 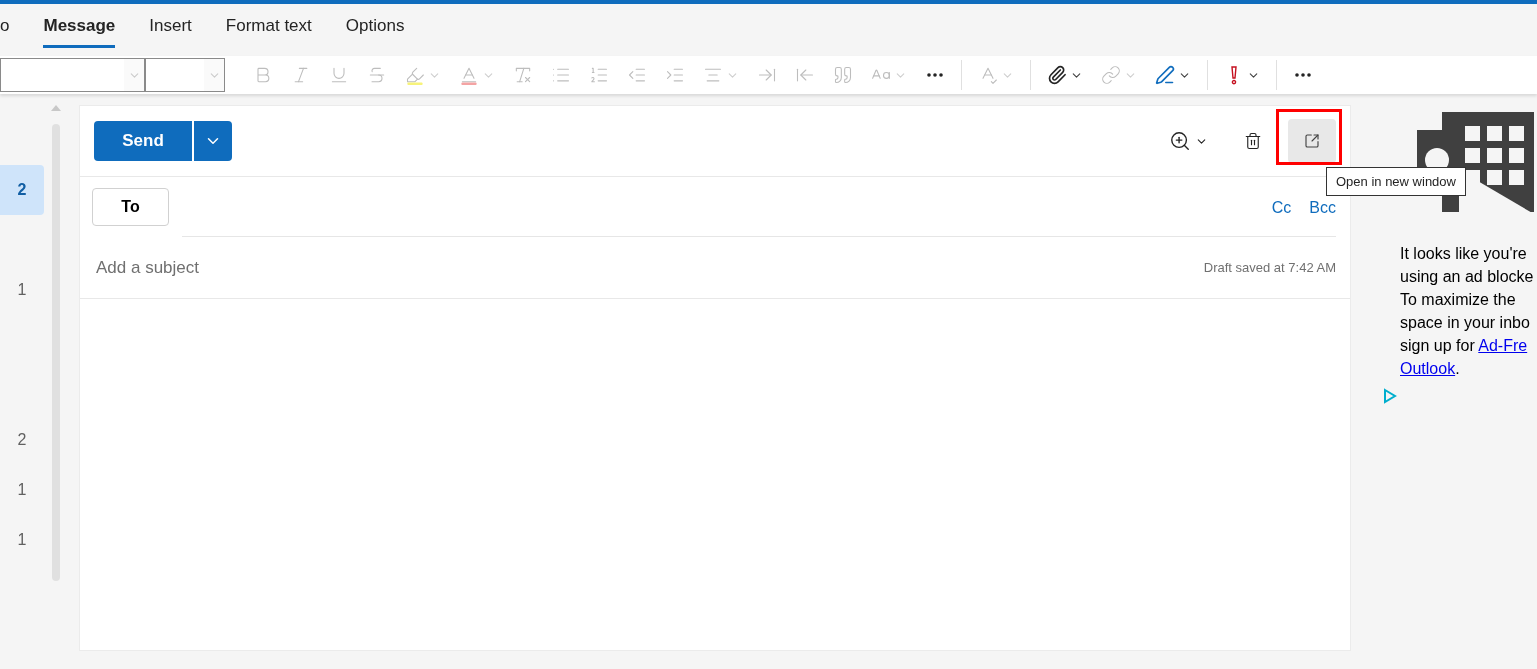 I want to click on ad-blocker-message: It looks like you're using an ad blocke To maximize the space in your inbo sign up for Ad-Fre Outlook., so click(x=1467, y=311).